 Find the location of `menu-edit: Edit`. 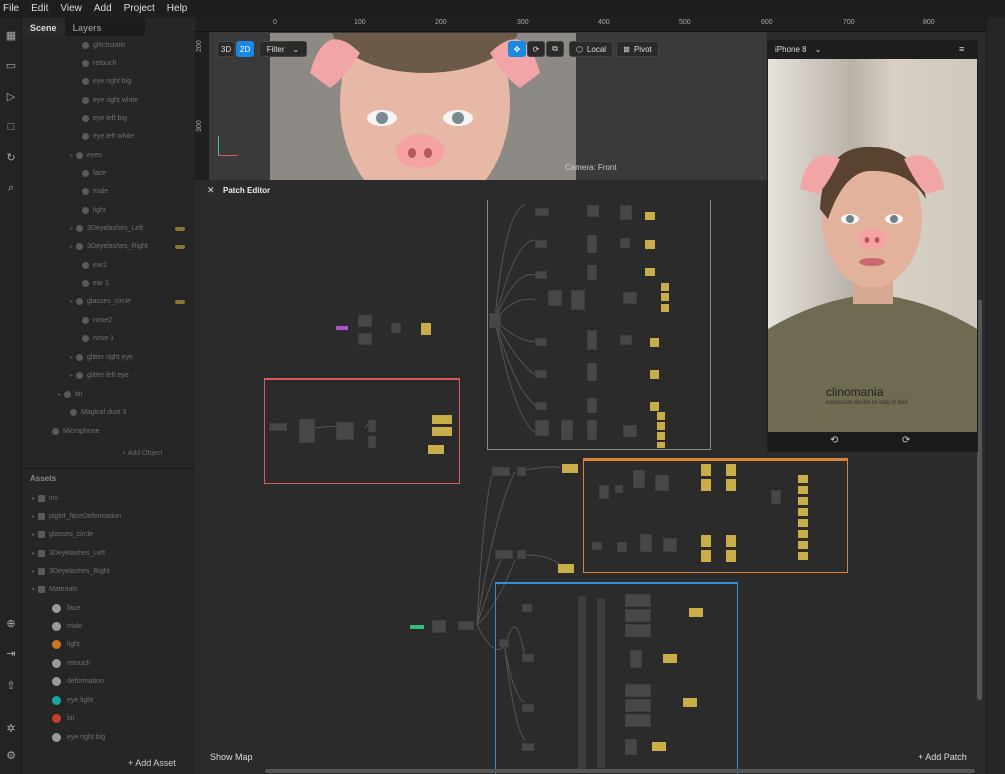

menu-edit: Edit is located at coordinates (41, 9).